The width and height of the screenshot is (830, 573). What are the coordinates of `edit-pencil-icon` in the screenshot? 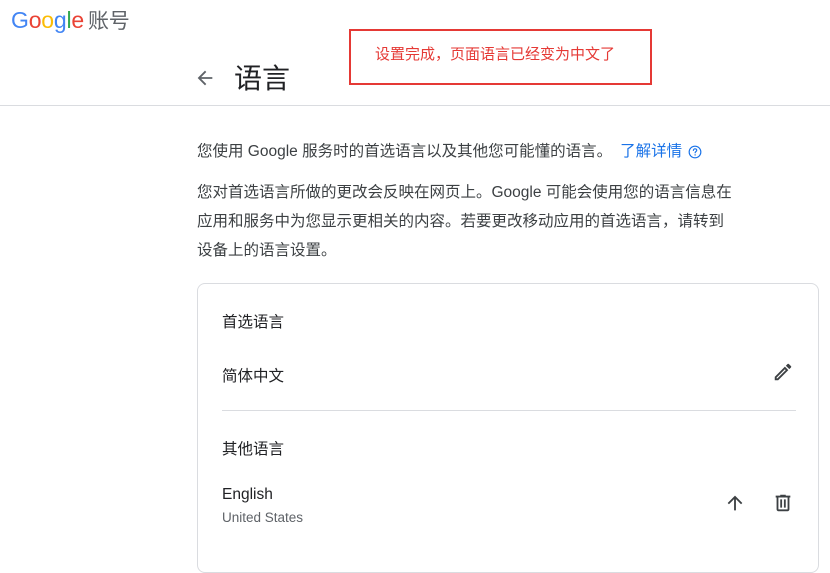 It's located at (783, 372).